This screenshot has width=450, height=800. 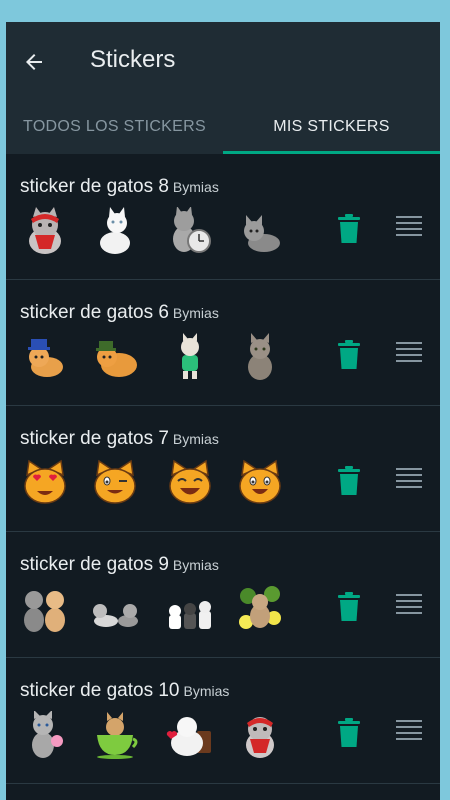 I want to click on back-button, so click(x=34, y=62).